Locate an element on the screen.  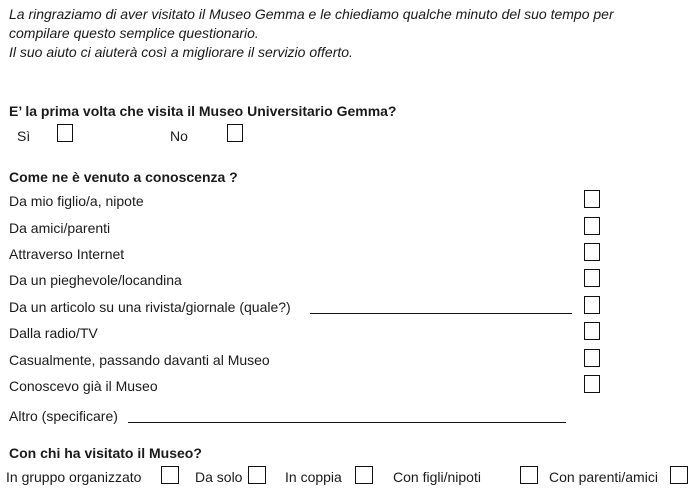
option-label-passing-by: Casualmente, passando davanti al Museo is located at coordinates (139, 360).